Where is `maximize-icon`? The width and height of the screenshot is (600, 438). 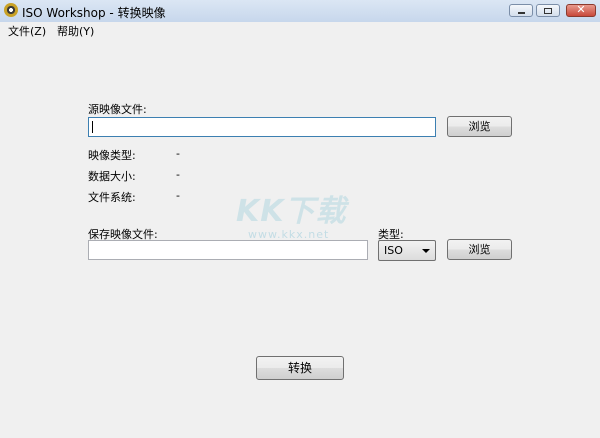 maximize-icon is located at coordinates (548, 11).